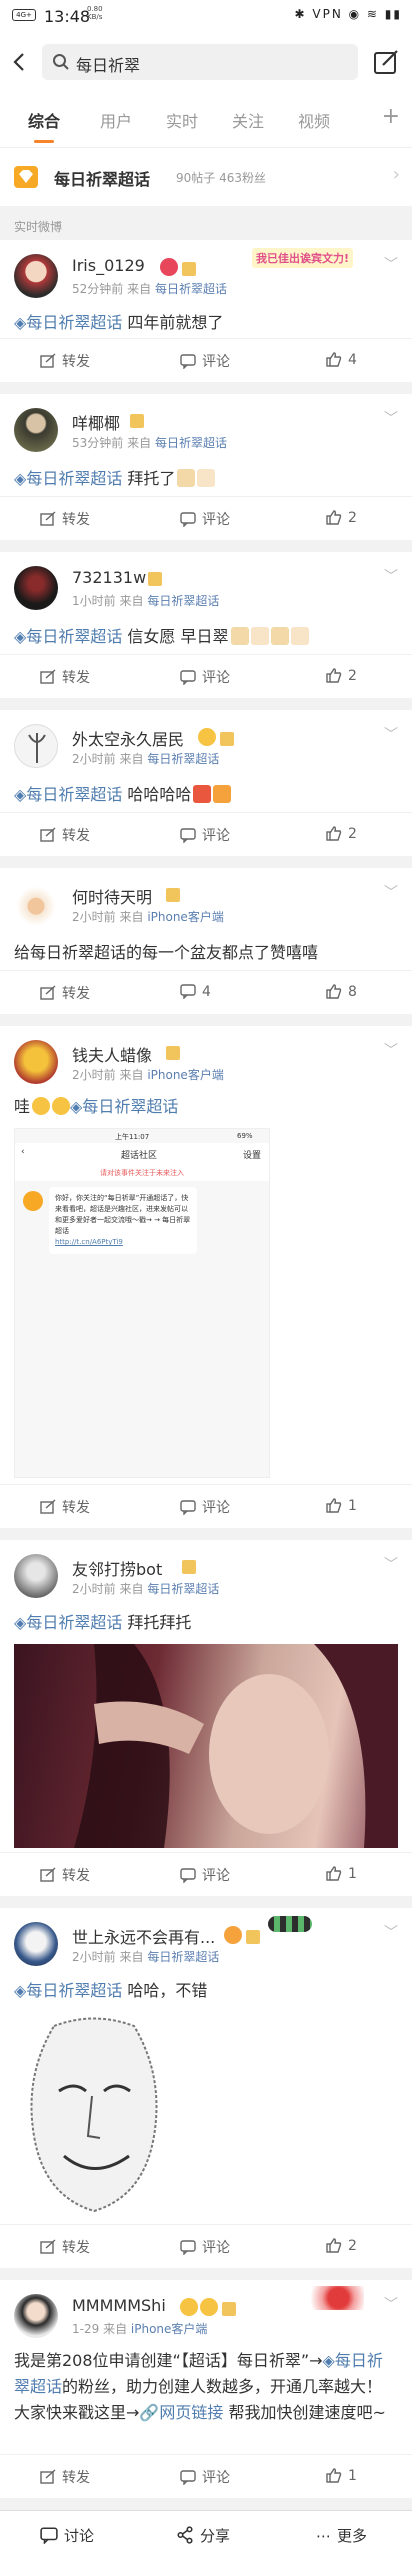  I want to click on post-text: 哇 ◈每日祈翠超话, so click(96, 1106).